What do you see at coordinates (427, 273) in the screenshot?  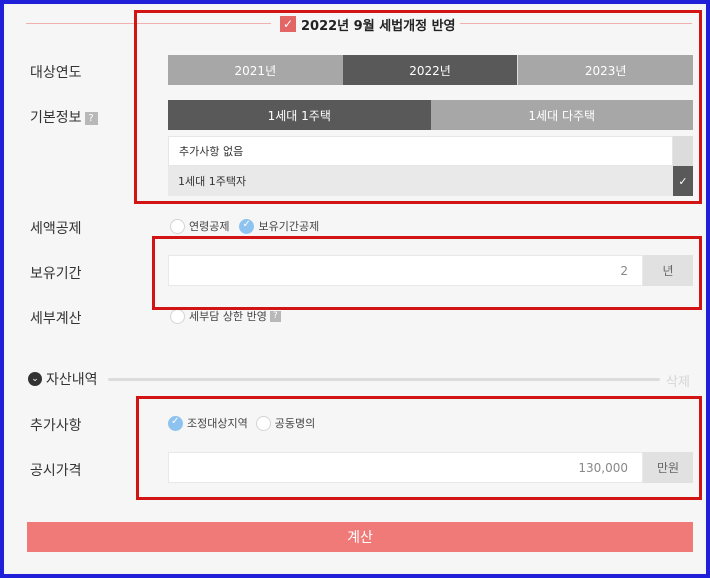 I see `highlight-box-holding-period` at bounding box center [427, 273].